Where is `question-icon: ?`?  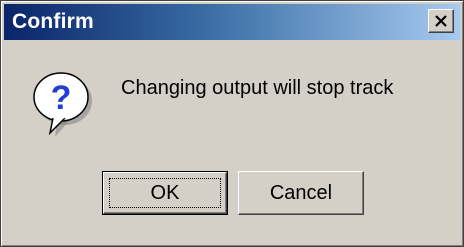 question-icon: ? is located at coordinates (61, 101).